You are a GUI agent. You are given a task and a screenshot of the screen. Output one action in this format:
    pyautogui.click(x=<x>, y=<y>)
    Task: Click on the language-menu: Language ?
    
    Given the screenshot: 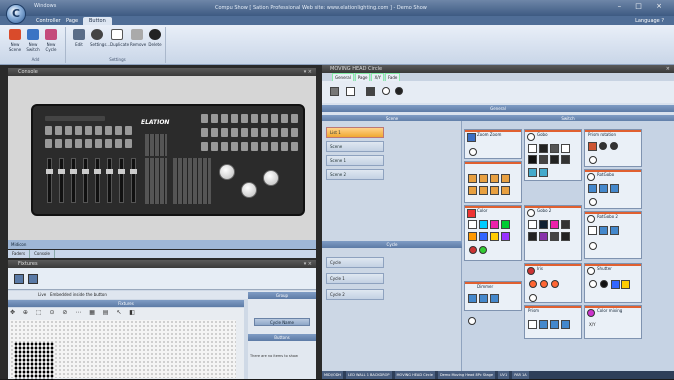 What is the action you would take?
    pyautogui.click(x=649, y=21)
    